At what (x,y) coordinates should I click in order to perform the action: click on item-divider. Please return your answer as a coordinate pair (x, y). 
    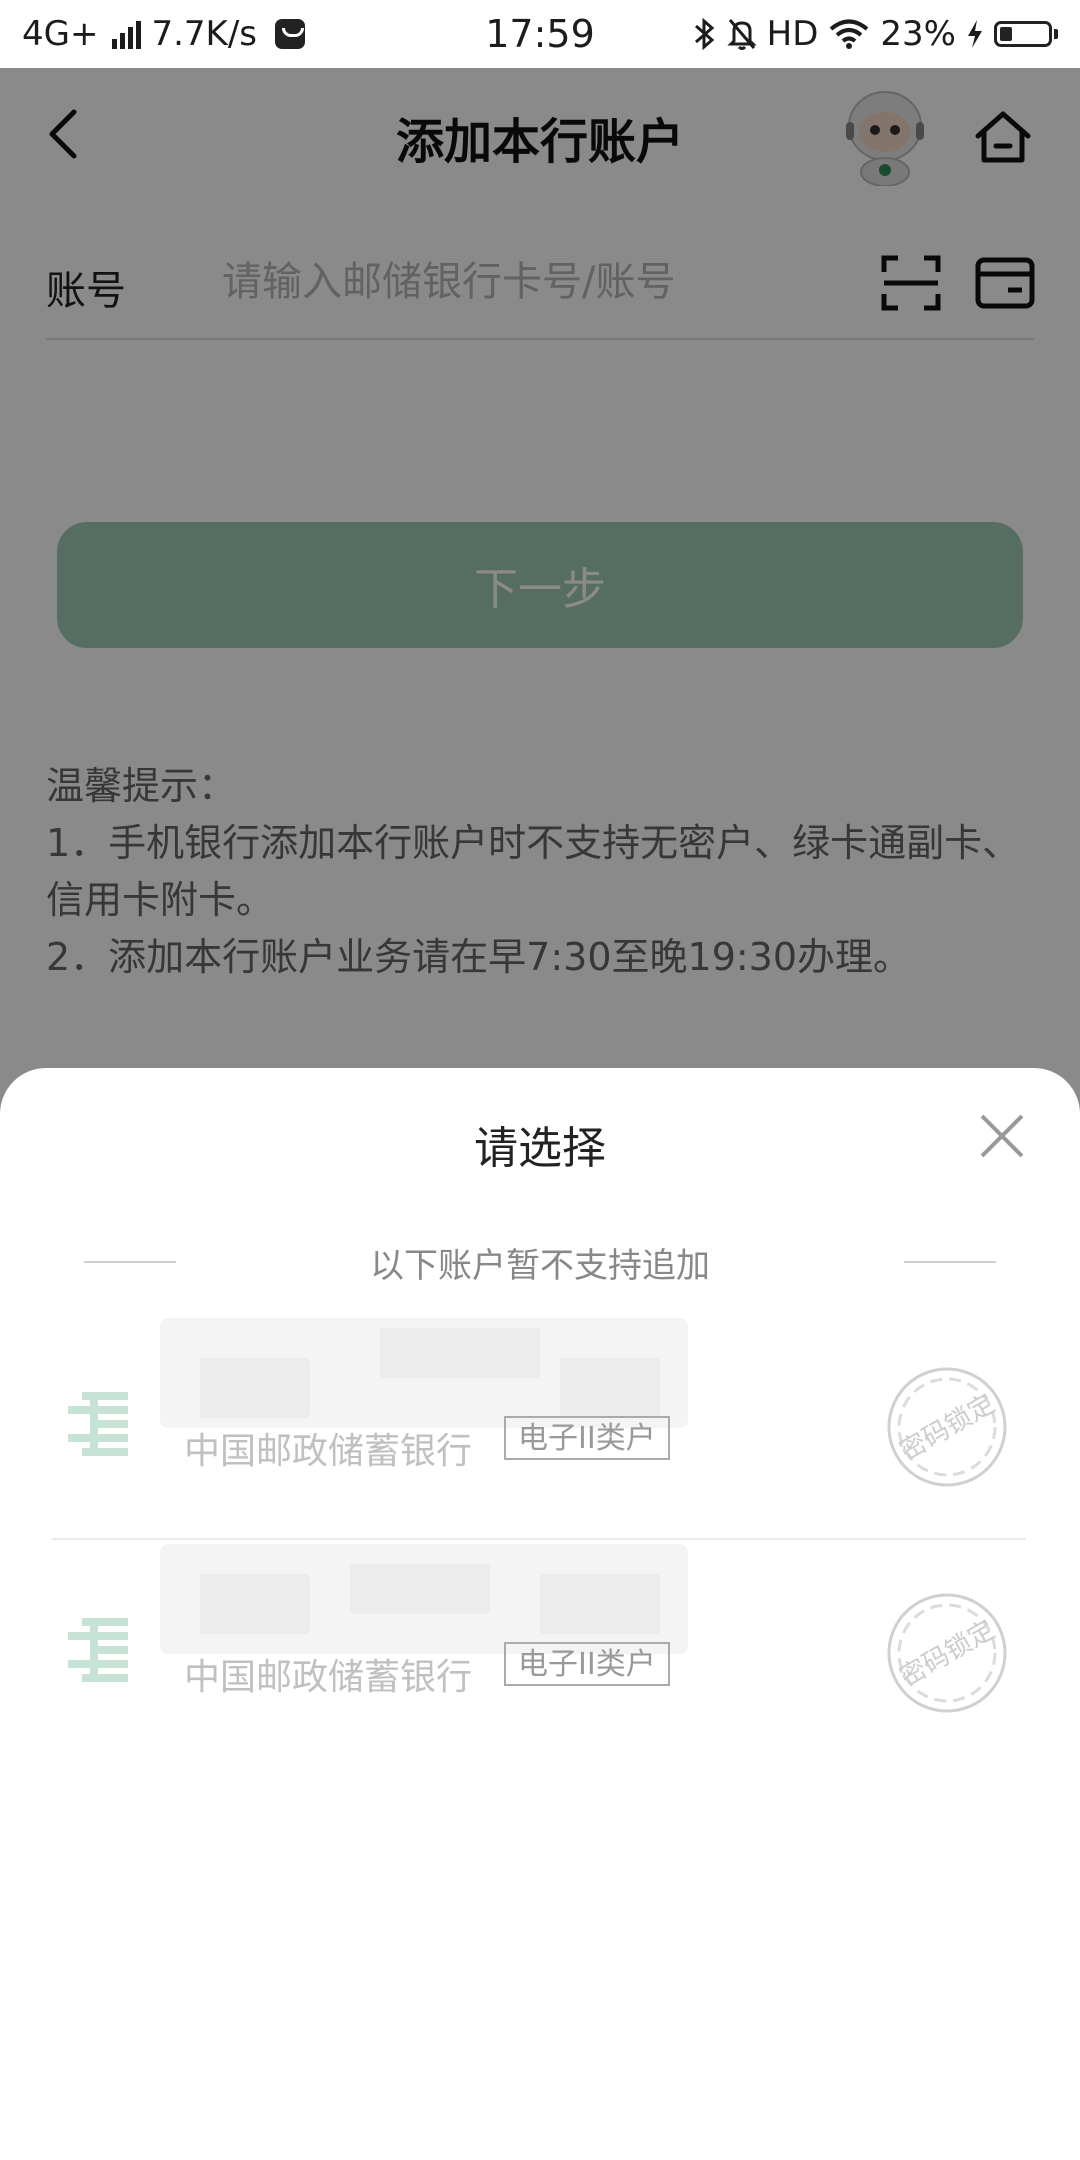
    Looking at the image, I should click on (539, 1539).